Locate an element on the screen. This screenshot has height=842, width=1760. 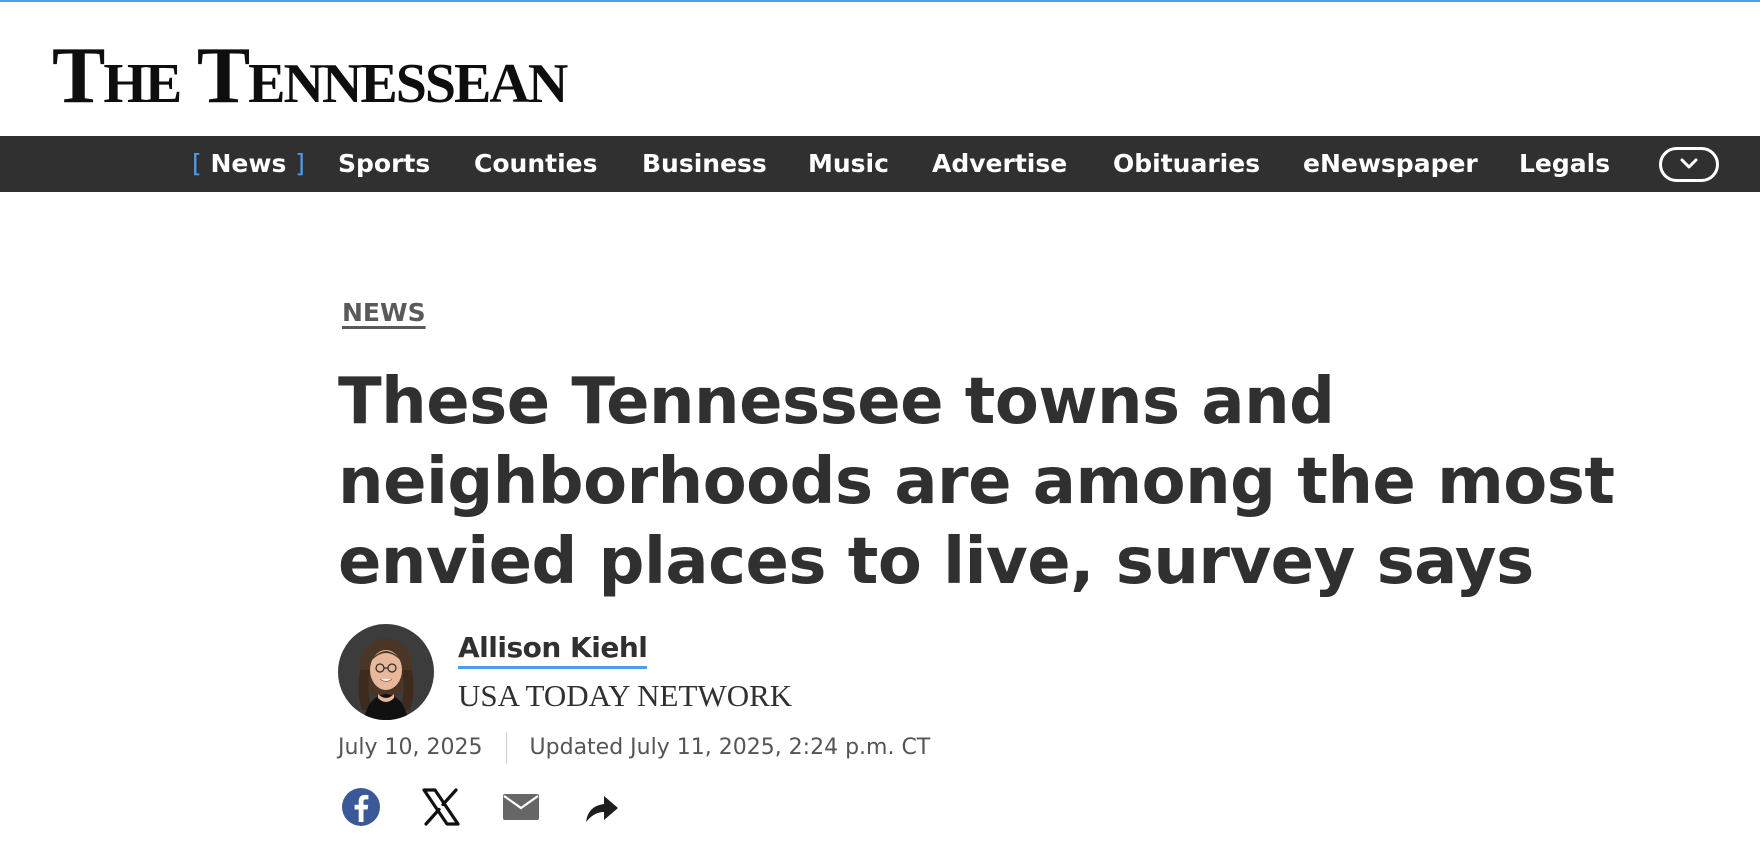
x-icon is located at coordinates (441, 807).